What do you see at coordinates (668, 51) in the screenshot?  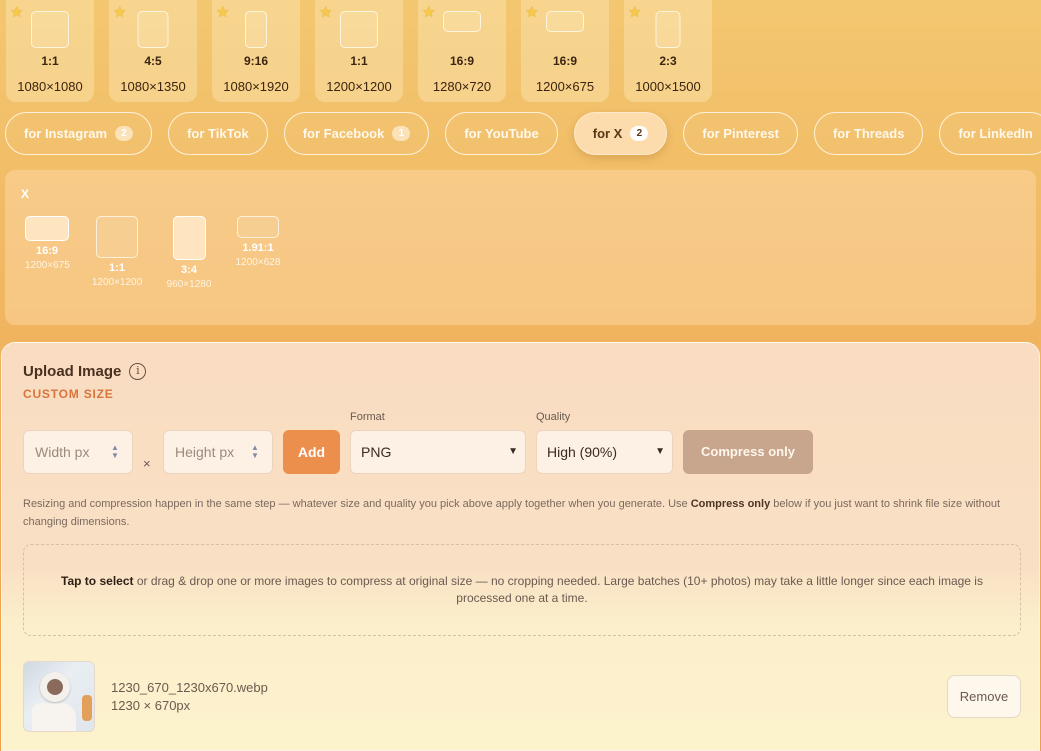 I see `preset-card: ★ 2:3 1000×1500` at bounding box center [668, 51].